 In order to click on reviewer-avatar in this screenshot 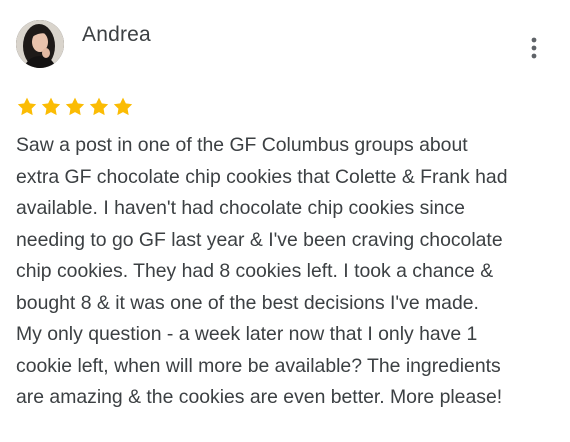, I will do `click(40, 44)`.